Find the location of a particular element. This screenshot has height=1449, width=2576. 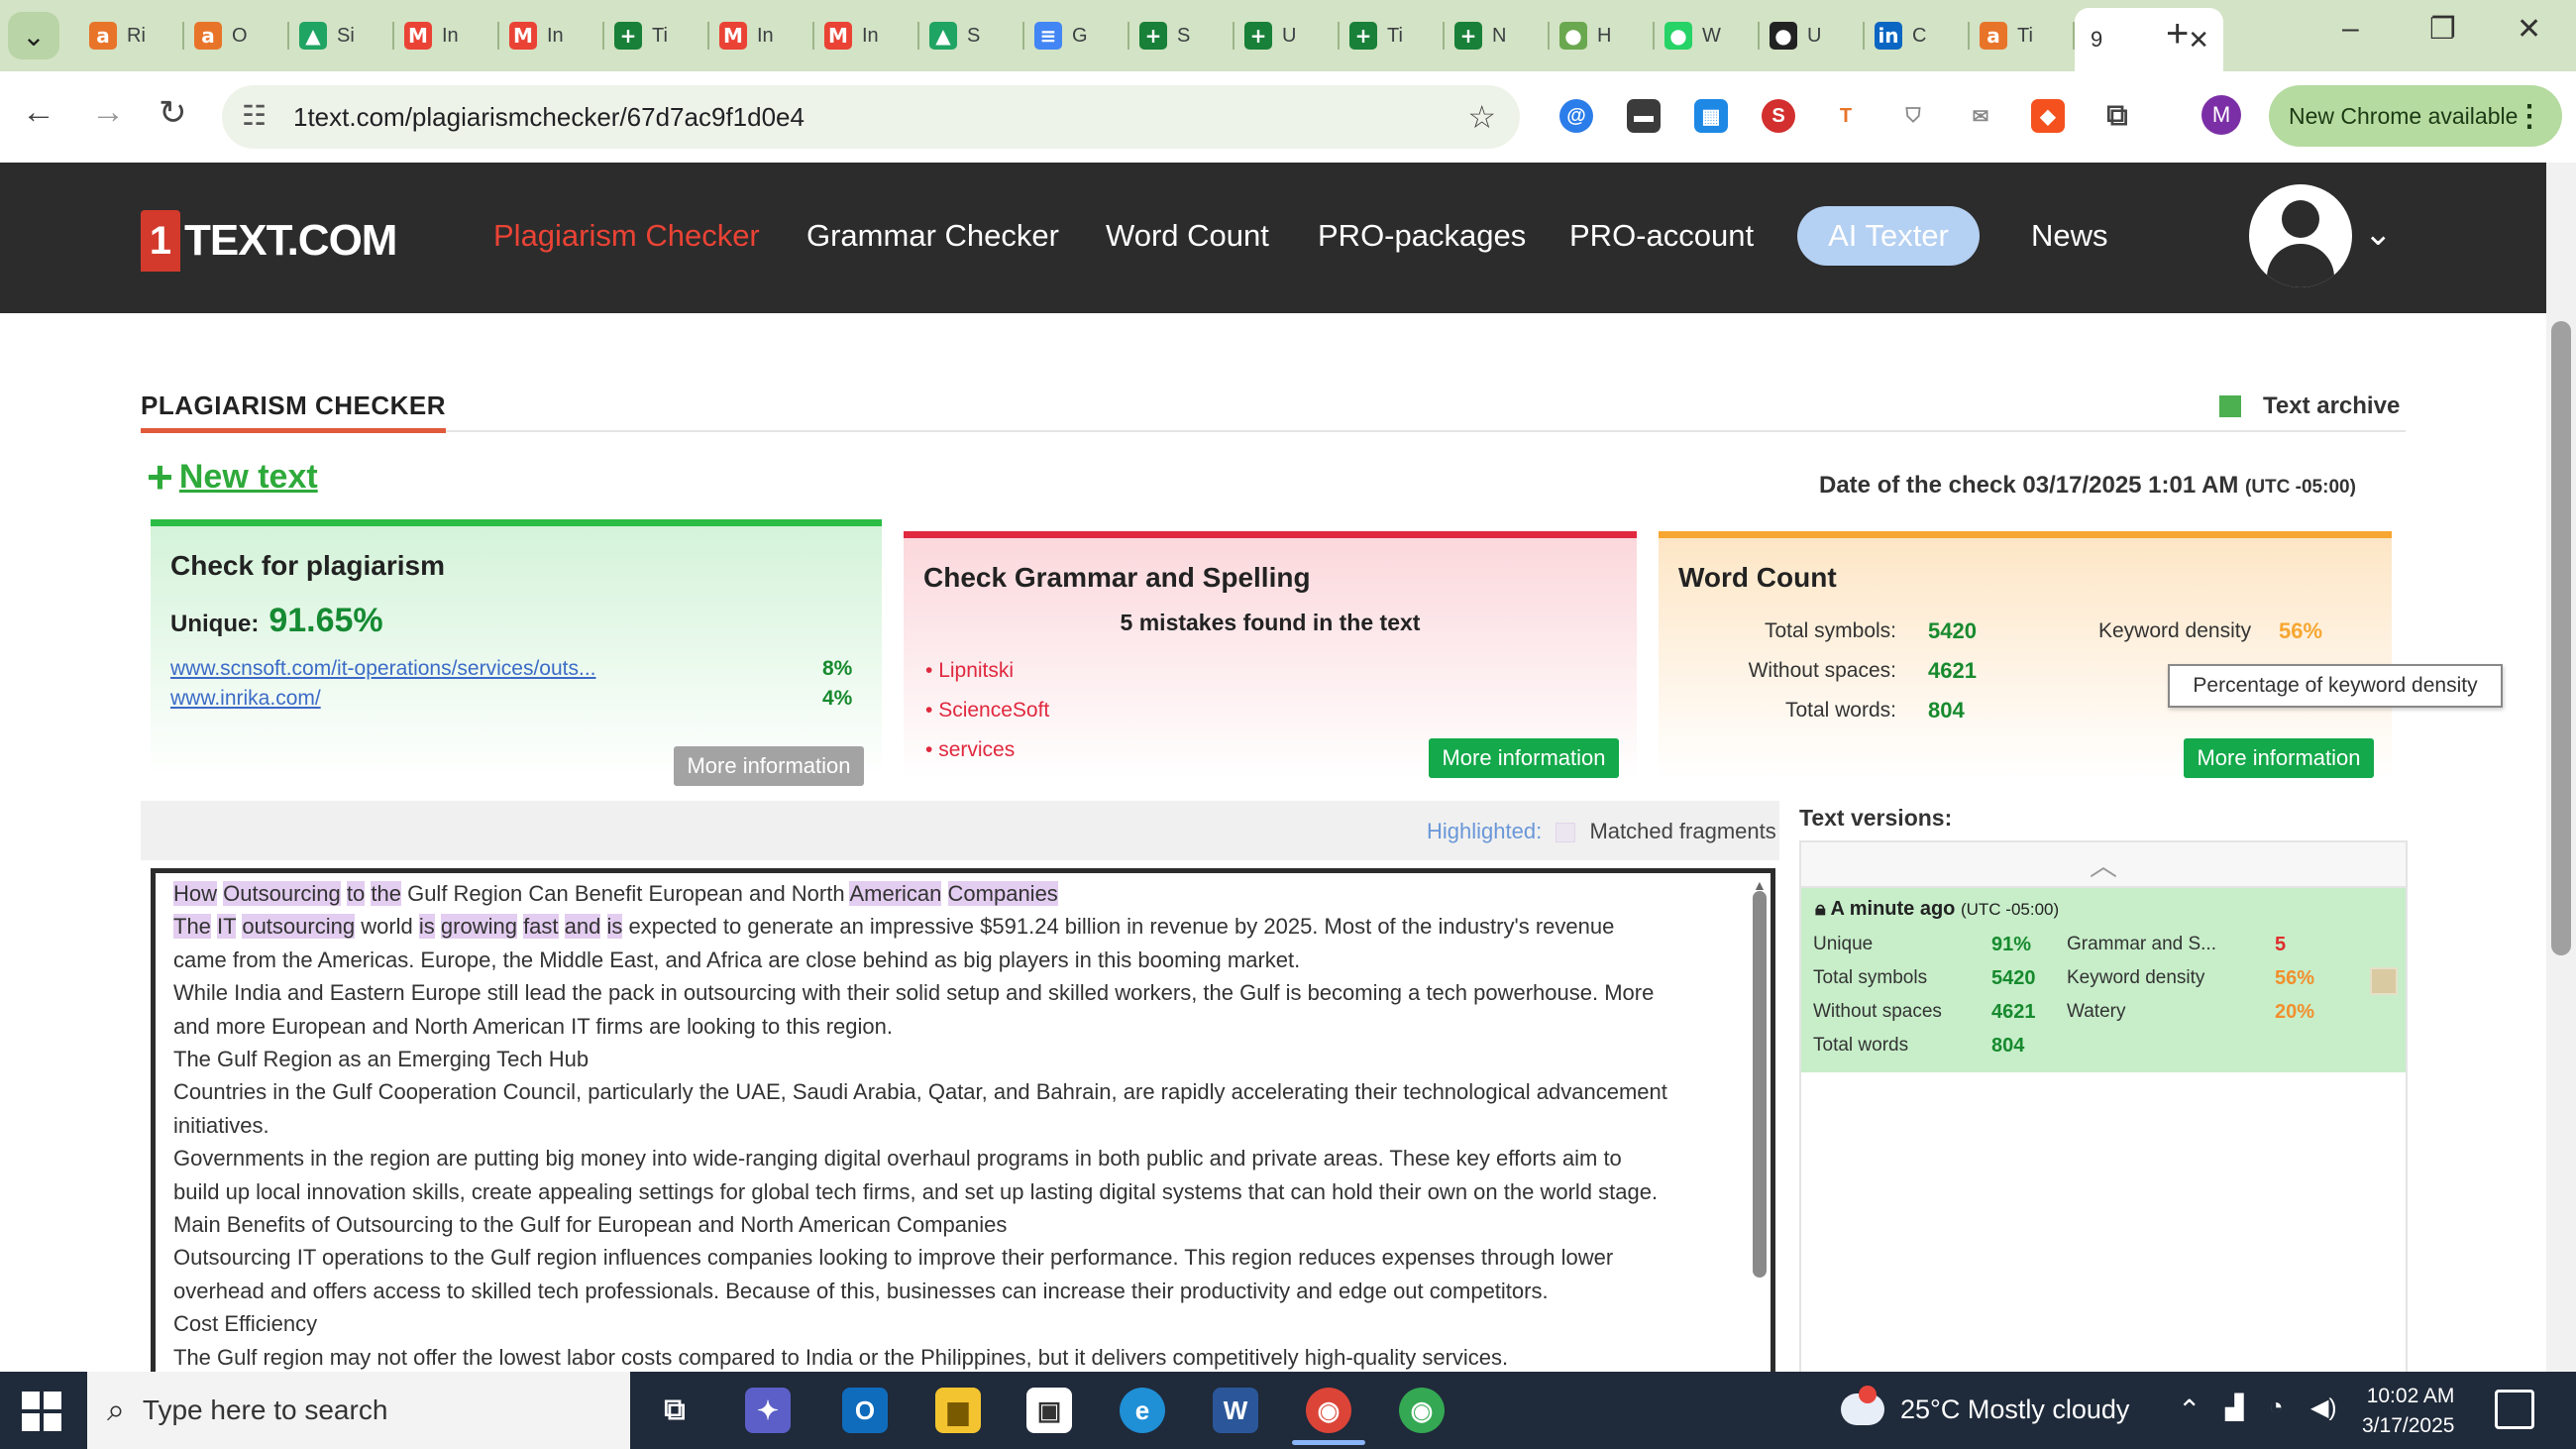

page-scrollbar is located at coordinates (2561, 767).